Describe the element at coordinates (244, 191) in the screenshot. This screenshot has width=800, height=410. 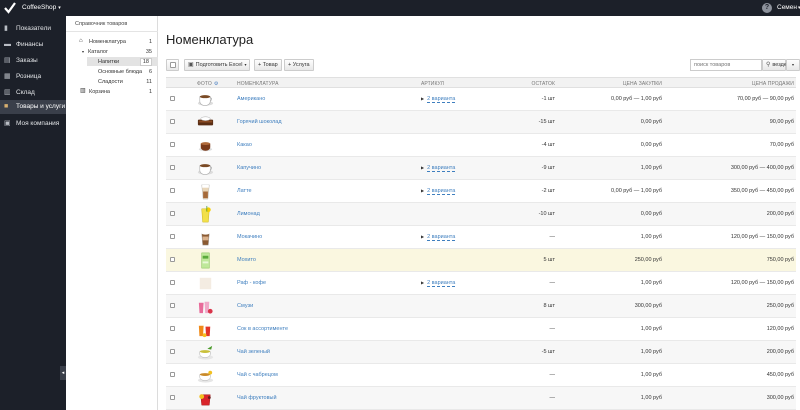
I see `product-name-link: Латте` at that location.